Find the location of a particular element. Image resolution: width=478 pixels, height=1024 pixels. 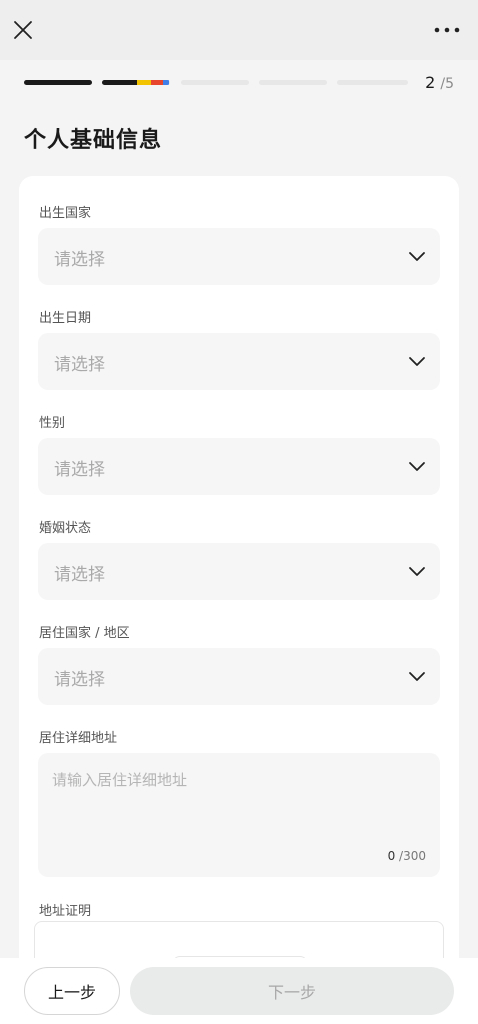

previous-step-button: 上一步 is located at coordinates (72, 991).